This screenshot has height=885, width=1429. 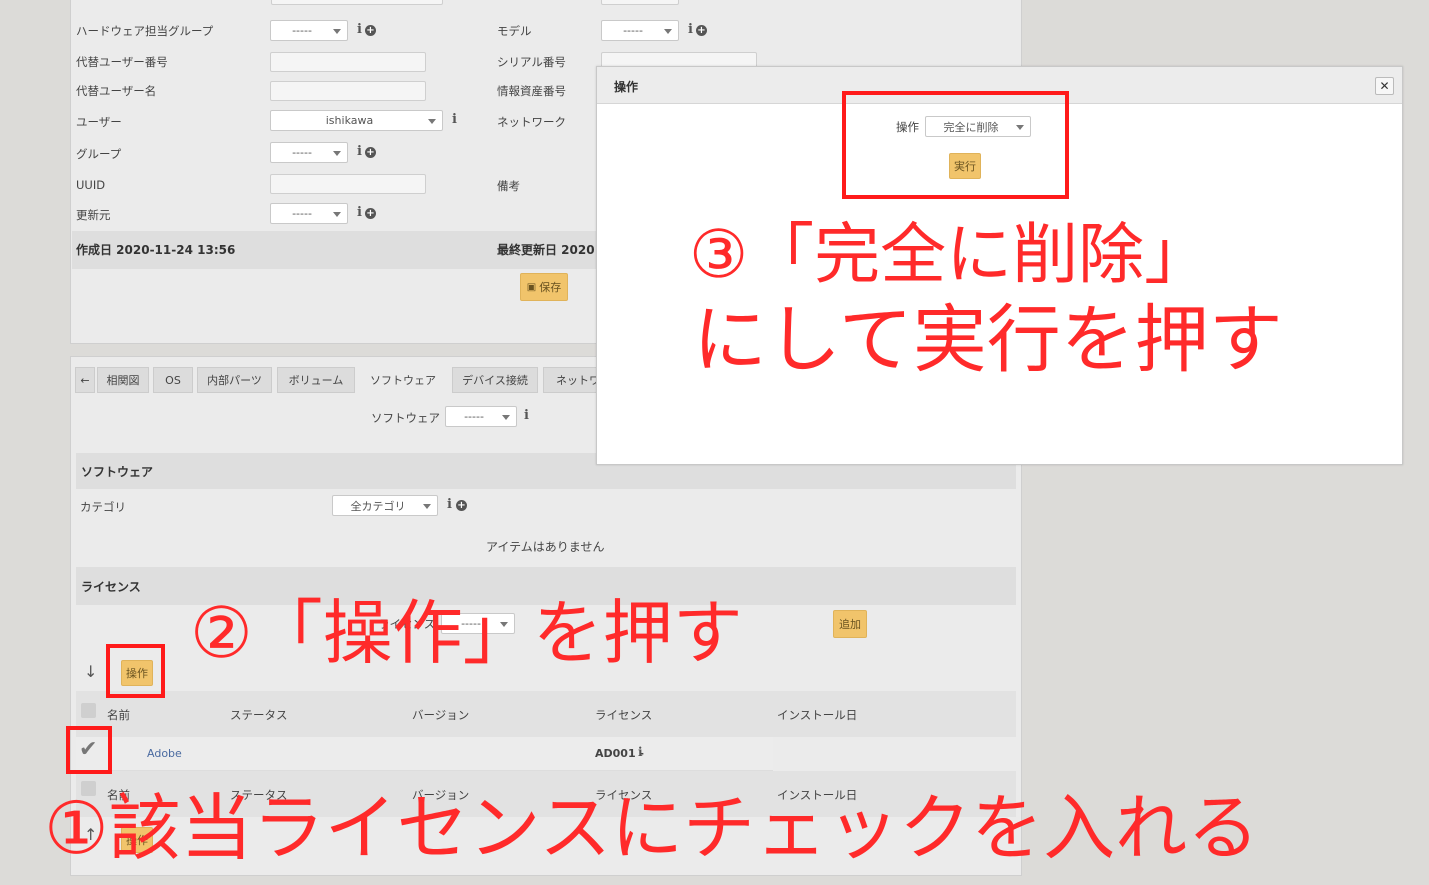 I want to click on field-label: 更新元, so click(x=93, y=215).